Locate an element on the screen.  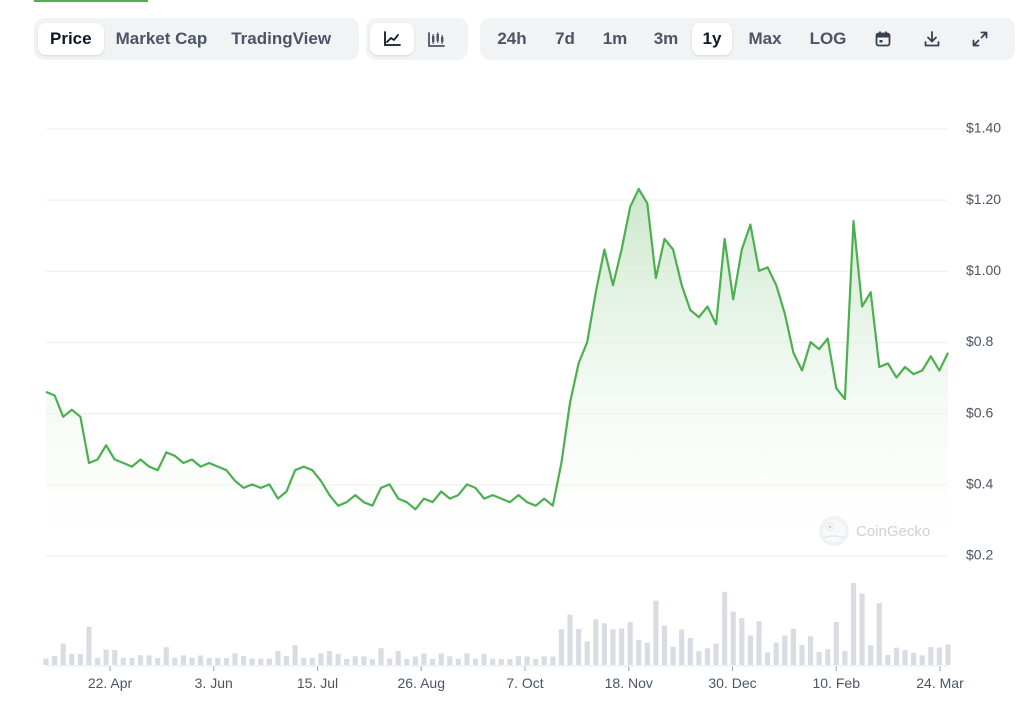
y-tick-label: $0.4 is located at coordinates (979, 484).